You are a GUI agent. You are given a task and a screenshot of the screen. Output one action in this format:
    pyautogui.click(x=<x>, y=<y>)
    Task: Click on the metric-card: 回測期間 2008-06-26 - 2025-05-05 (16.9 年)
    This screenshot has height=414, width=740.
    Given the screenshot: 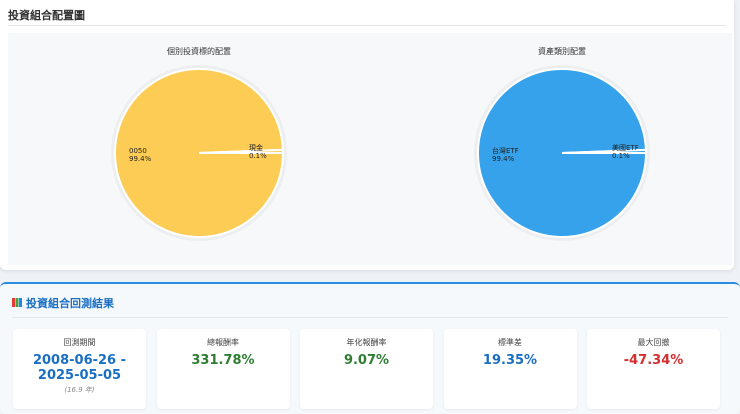 What is the action you would take?
    pyautogui.click(x=79, y=369)
    